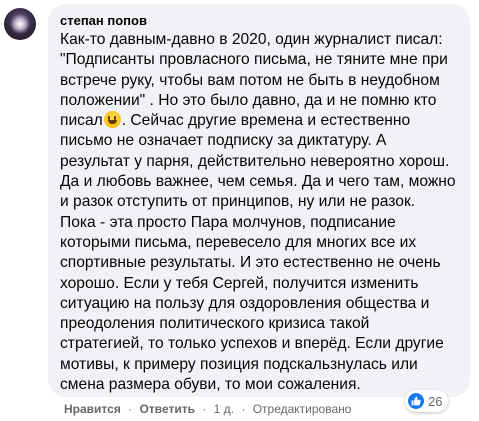  I want to click on comment-text-line: смена размера обуви, то мои сожаления., so click(210, 385).